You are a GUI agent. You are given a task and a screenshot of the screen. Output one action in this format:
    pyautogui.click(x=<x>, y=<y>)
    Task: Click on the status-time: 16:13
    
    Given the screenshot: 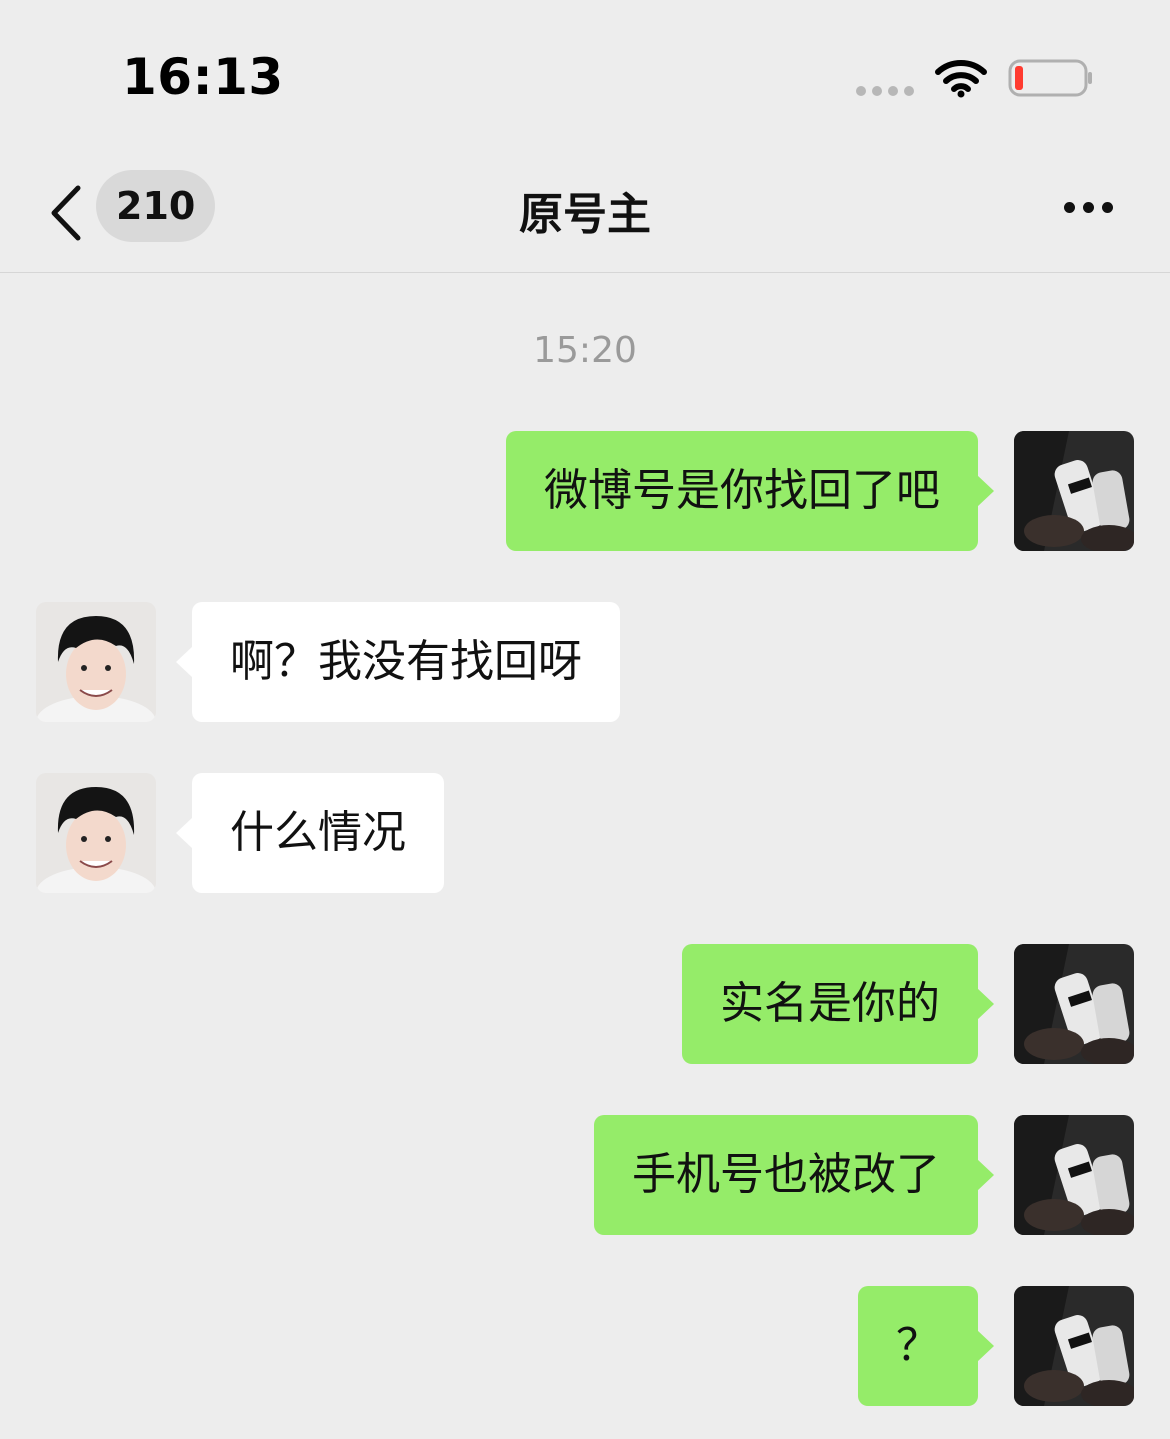 What is the action you would take?
    pyautogui.click(x=203, y=77)
    